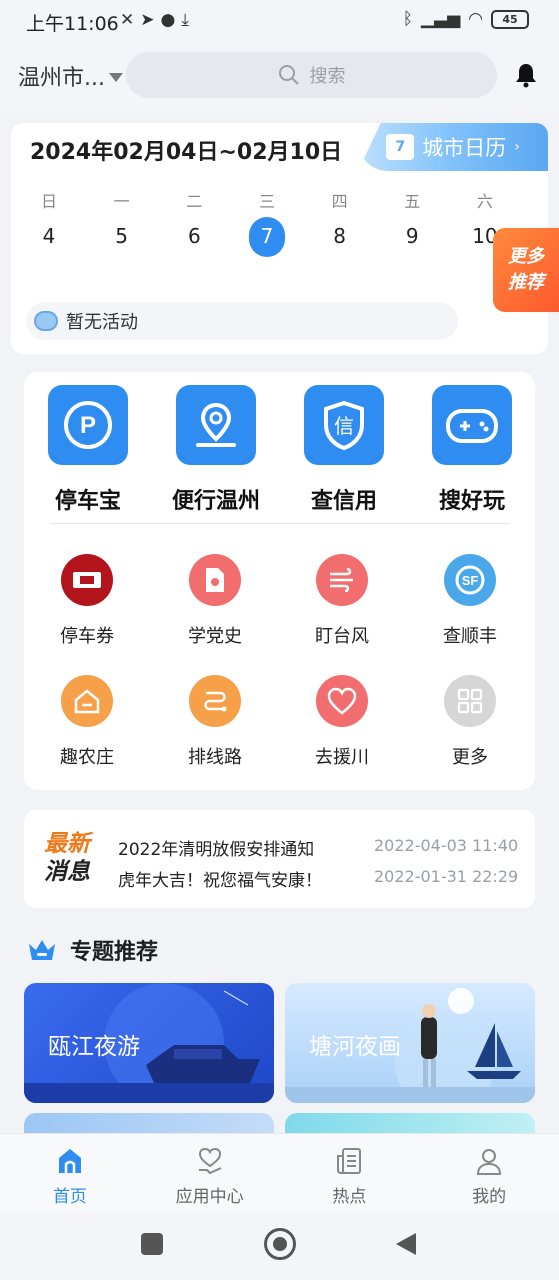 The height and width of the screenshot is (1280, 559). What do you see at coordinates (400, 147) in the screenshot?
I see `calendar-icon: 7` at bounding box center [400, 147].